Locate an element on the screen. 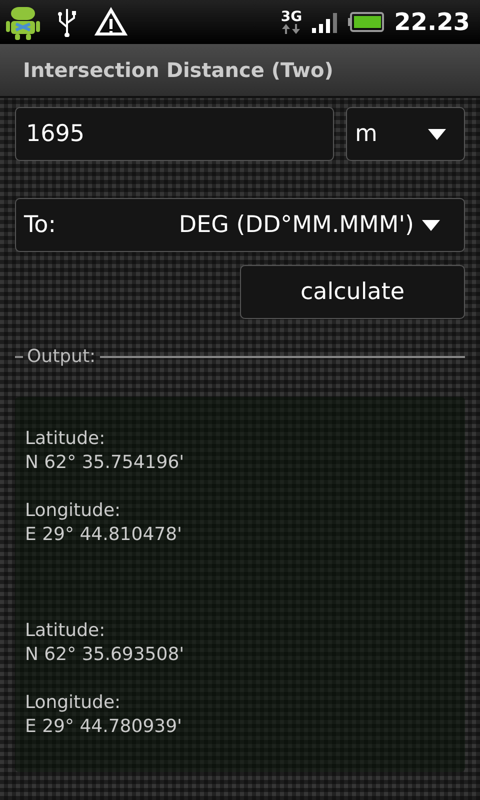 Image resolution: width=480 pixels, height=800 pixels. longitude-value: E 29° 44.810478' is located at coordinates (103, 535).